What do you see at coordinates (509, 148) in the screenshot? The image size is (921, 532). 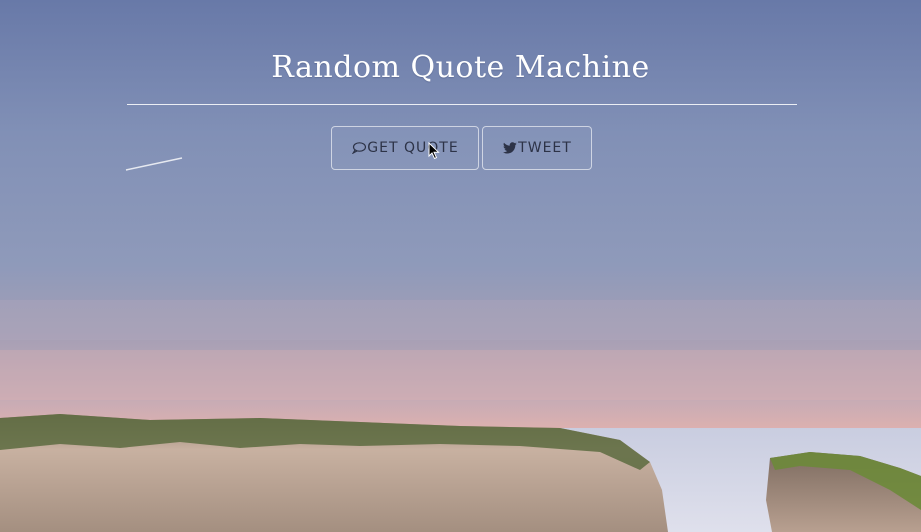 I see `twitter-bird-icon` at bounding box center [509, 148].